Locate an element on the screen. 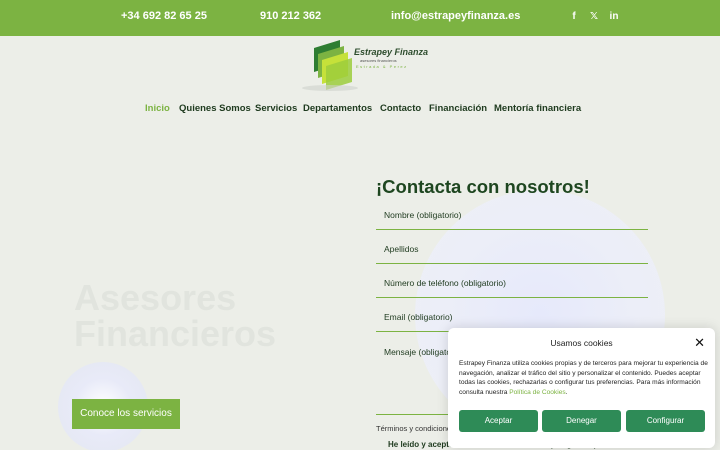 The image size is (720, 450). phone-field: Número de teléfono (obligatorio) is located at coordinates (512, 285).